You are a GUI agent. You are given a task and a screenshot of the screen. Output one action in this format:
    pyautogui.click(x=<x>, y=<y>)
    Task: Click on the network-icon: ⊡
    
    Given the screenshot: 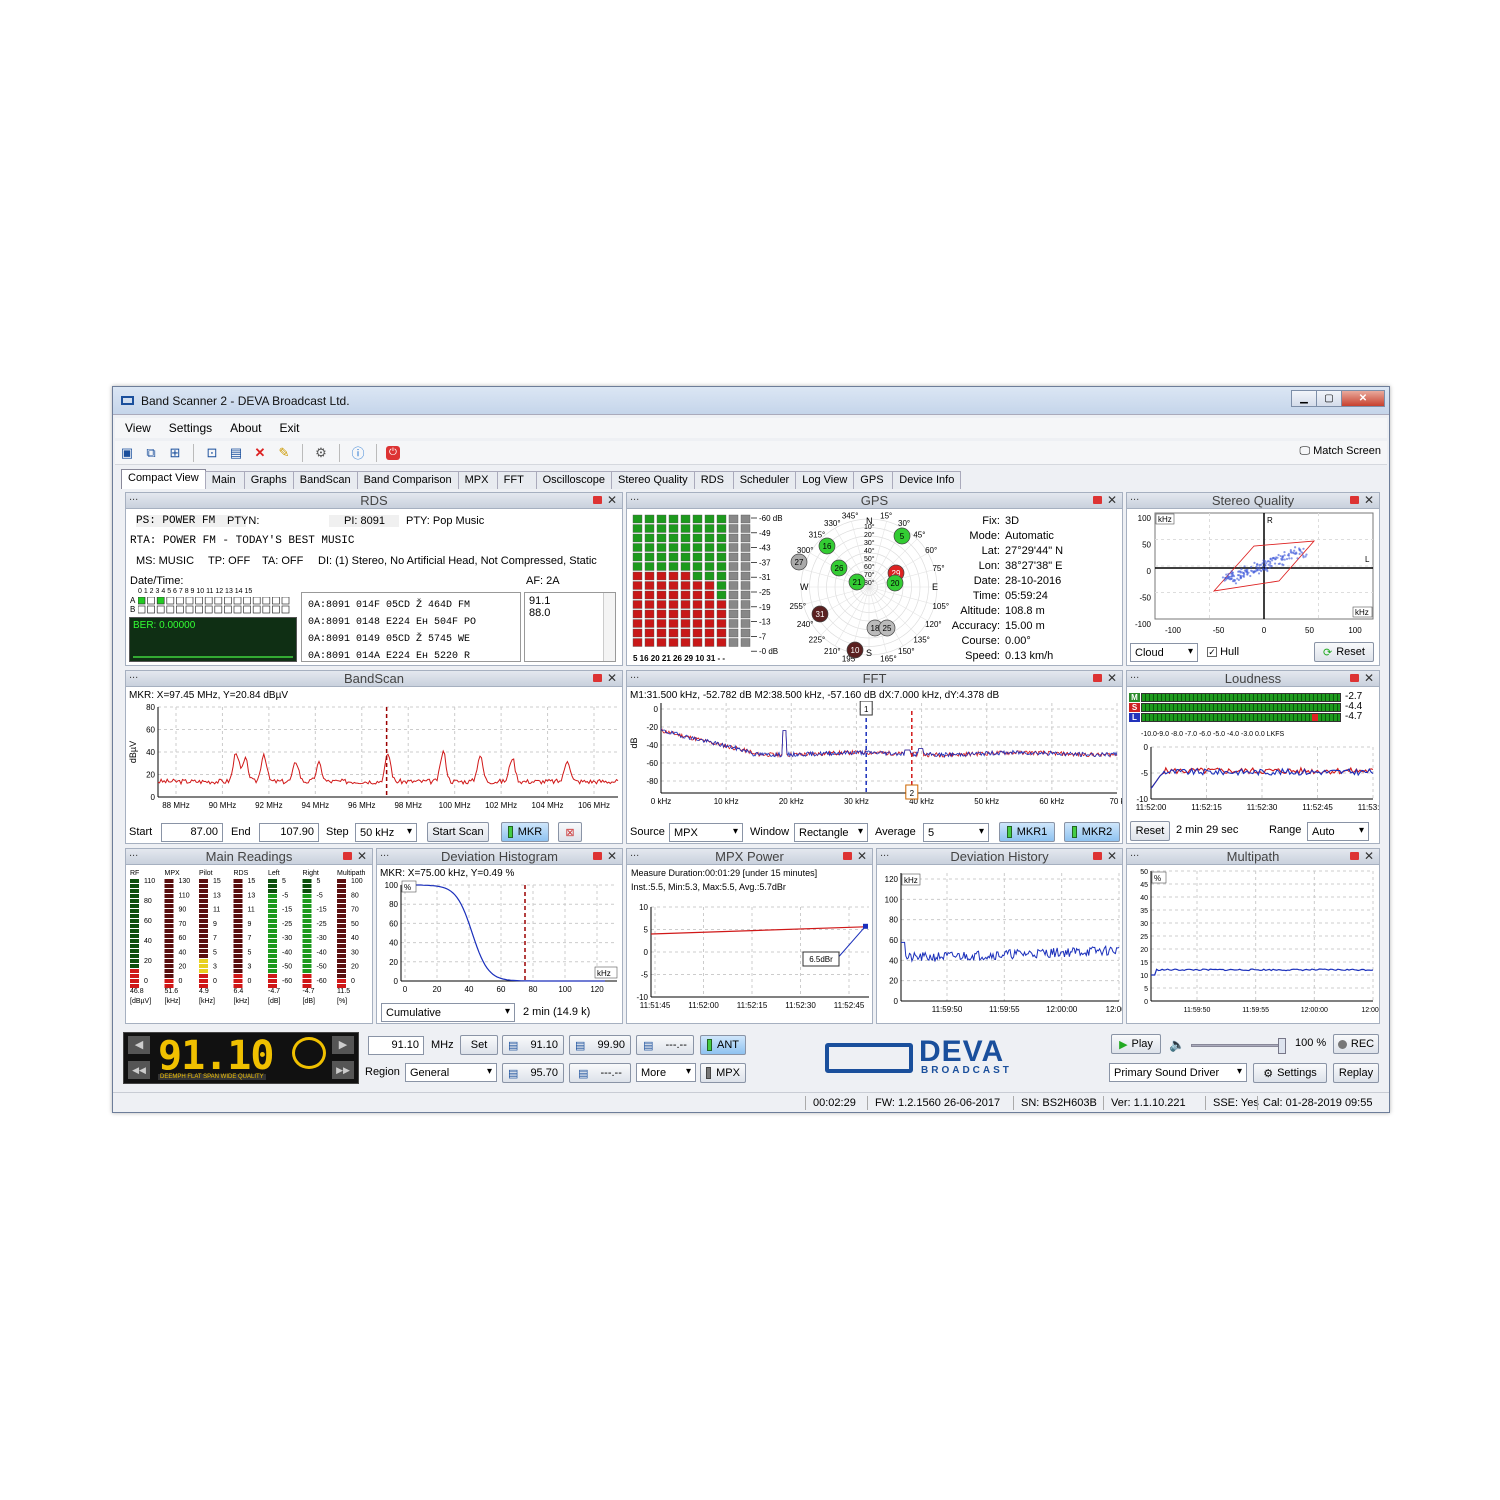 What is the action you would take?
    pyautogui.click(x=212, y=453)
    